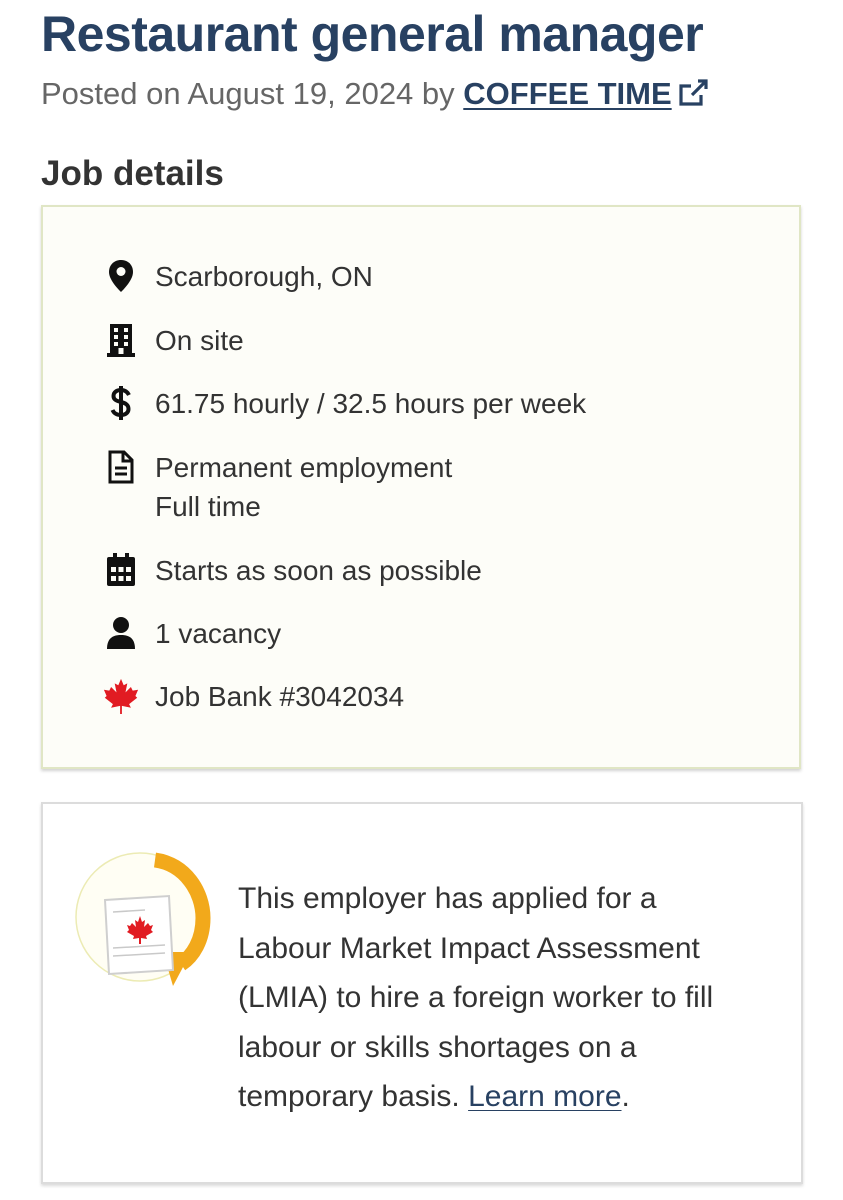  I want to click on job-details-heading: Job details, so click(132, 173).